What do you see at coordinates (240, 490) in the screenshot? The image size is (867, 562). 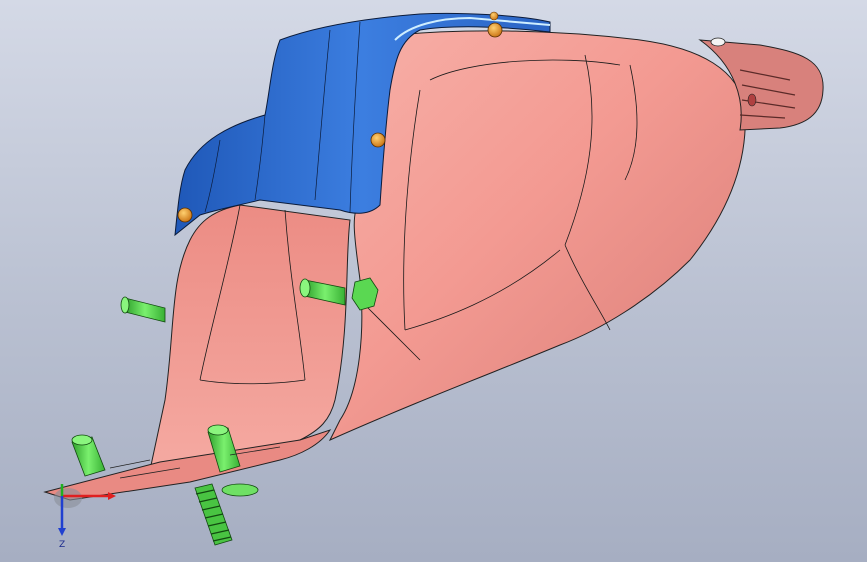 I see `washer` at bounding box center [240, 490].